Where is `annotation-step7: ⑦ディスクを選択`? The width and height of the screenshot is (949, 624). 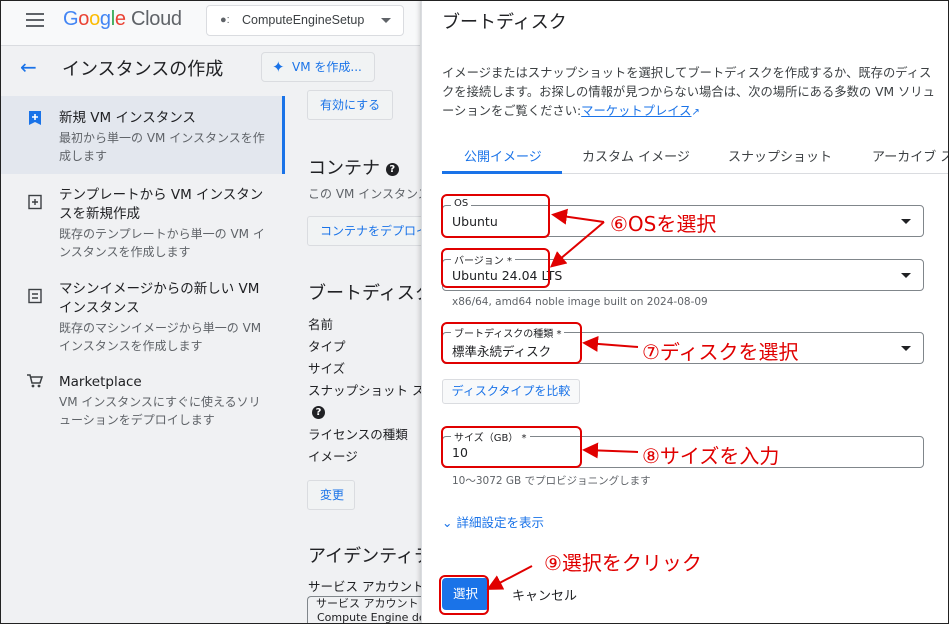 annotation-step7: ⑦ディスクを選択 is located at coordinates (720, 352).